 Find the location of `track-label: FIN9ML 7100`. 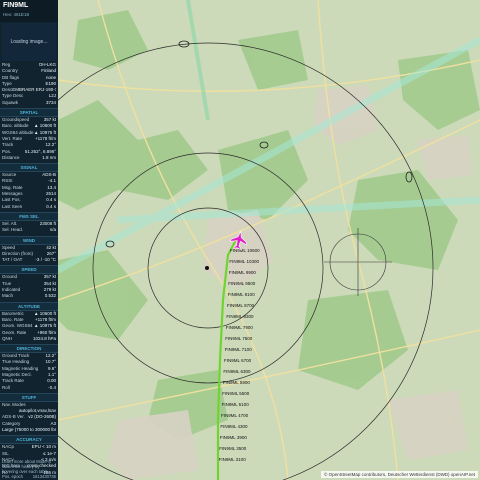

track-label: FIN9ML 7100 is located at coordinates (239, 349).